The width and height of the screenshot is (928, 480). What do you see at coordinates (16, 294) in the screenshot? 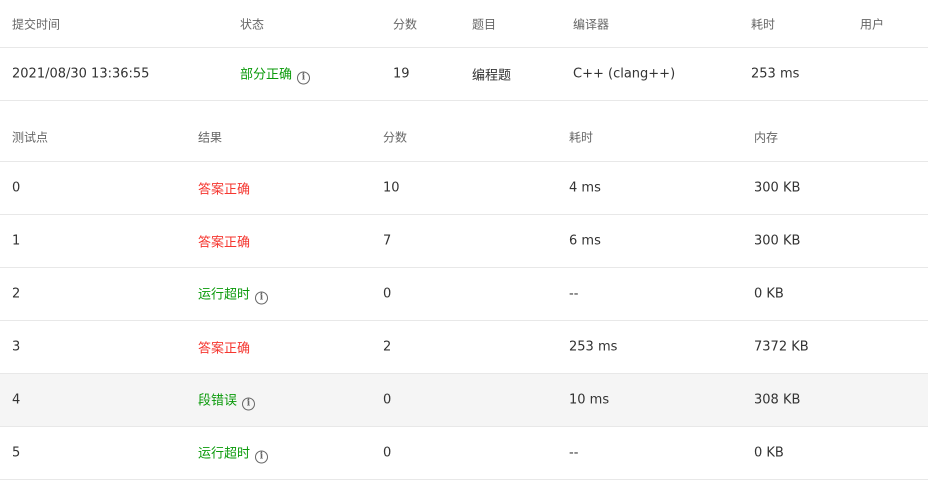
I see `test-id: 2` at bounding box center [16, 294].